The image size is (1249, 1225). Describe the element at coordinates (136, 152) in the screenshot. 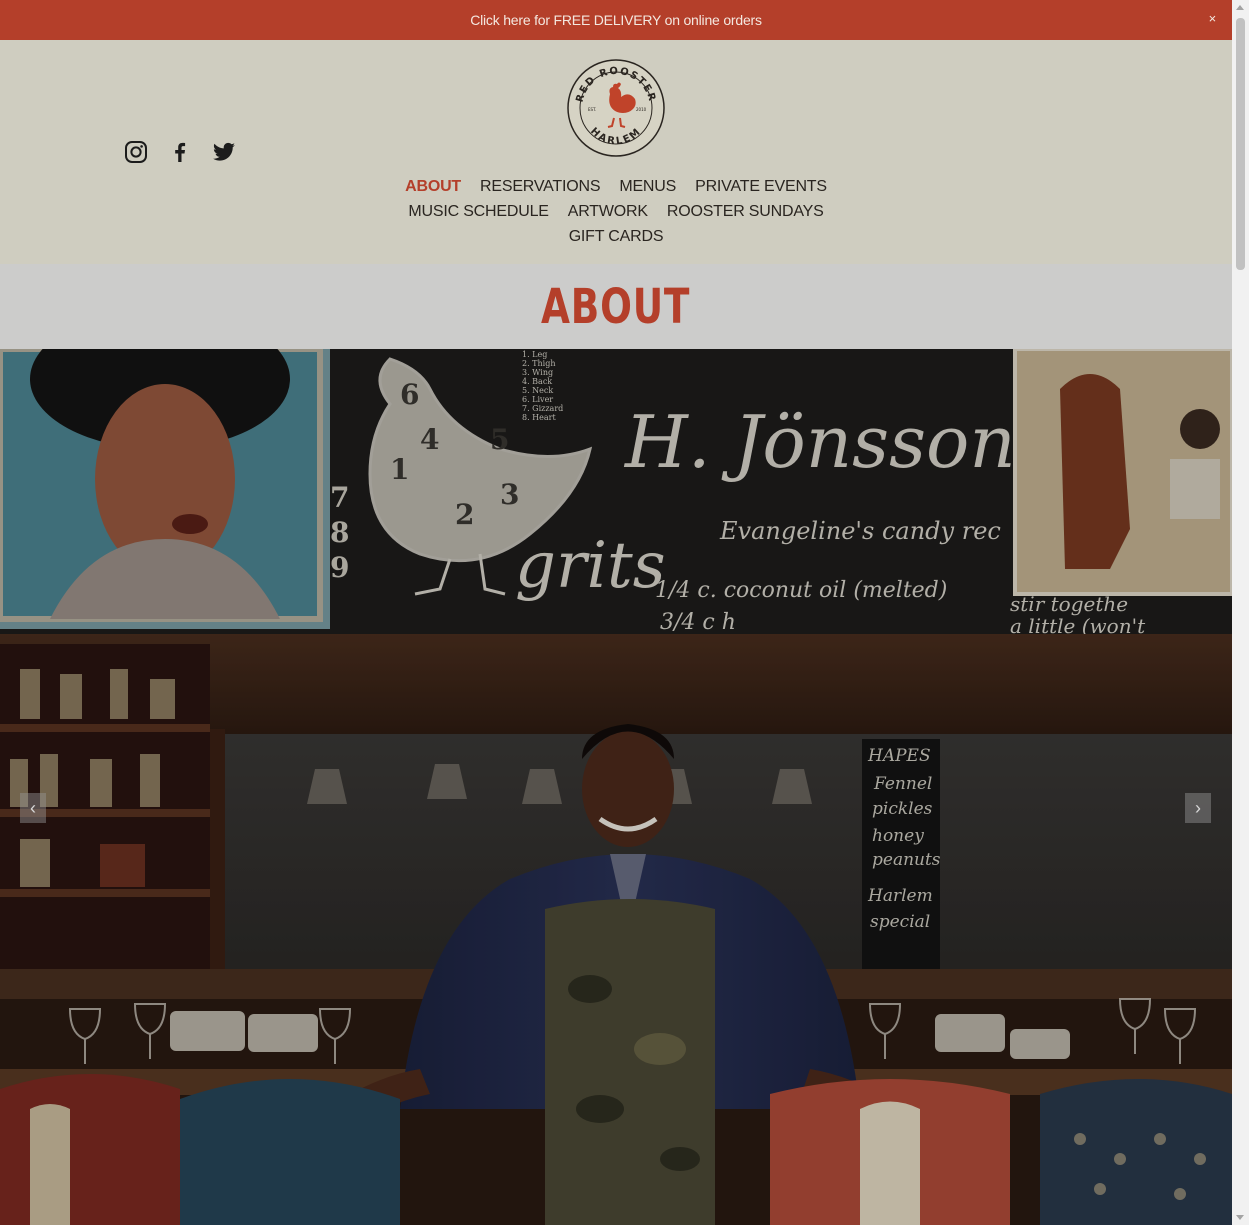

I see `instagram-icon` at that location.